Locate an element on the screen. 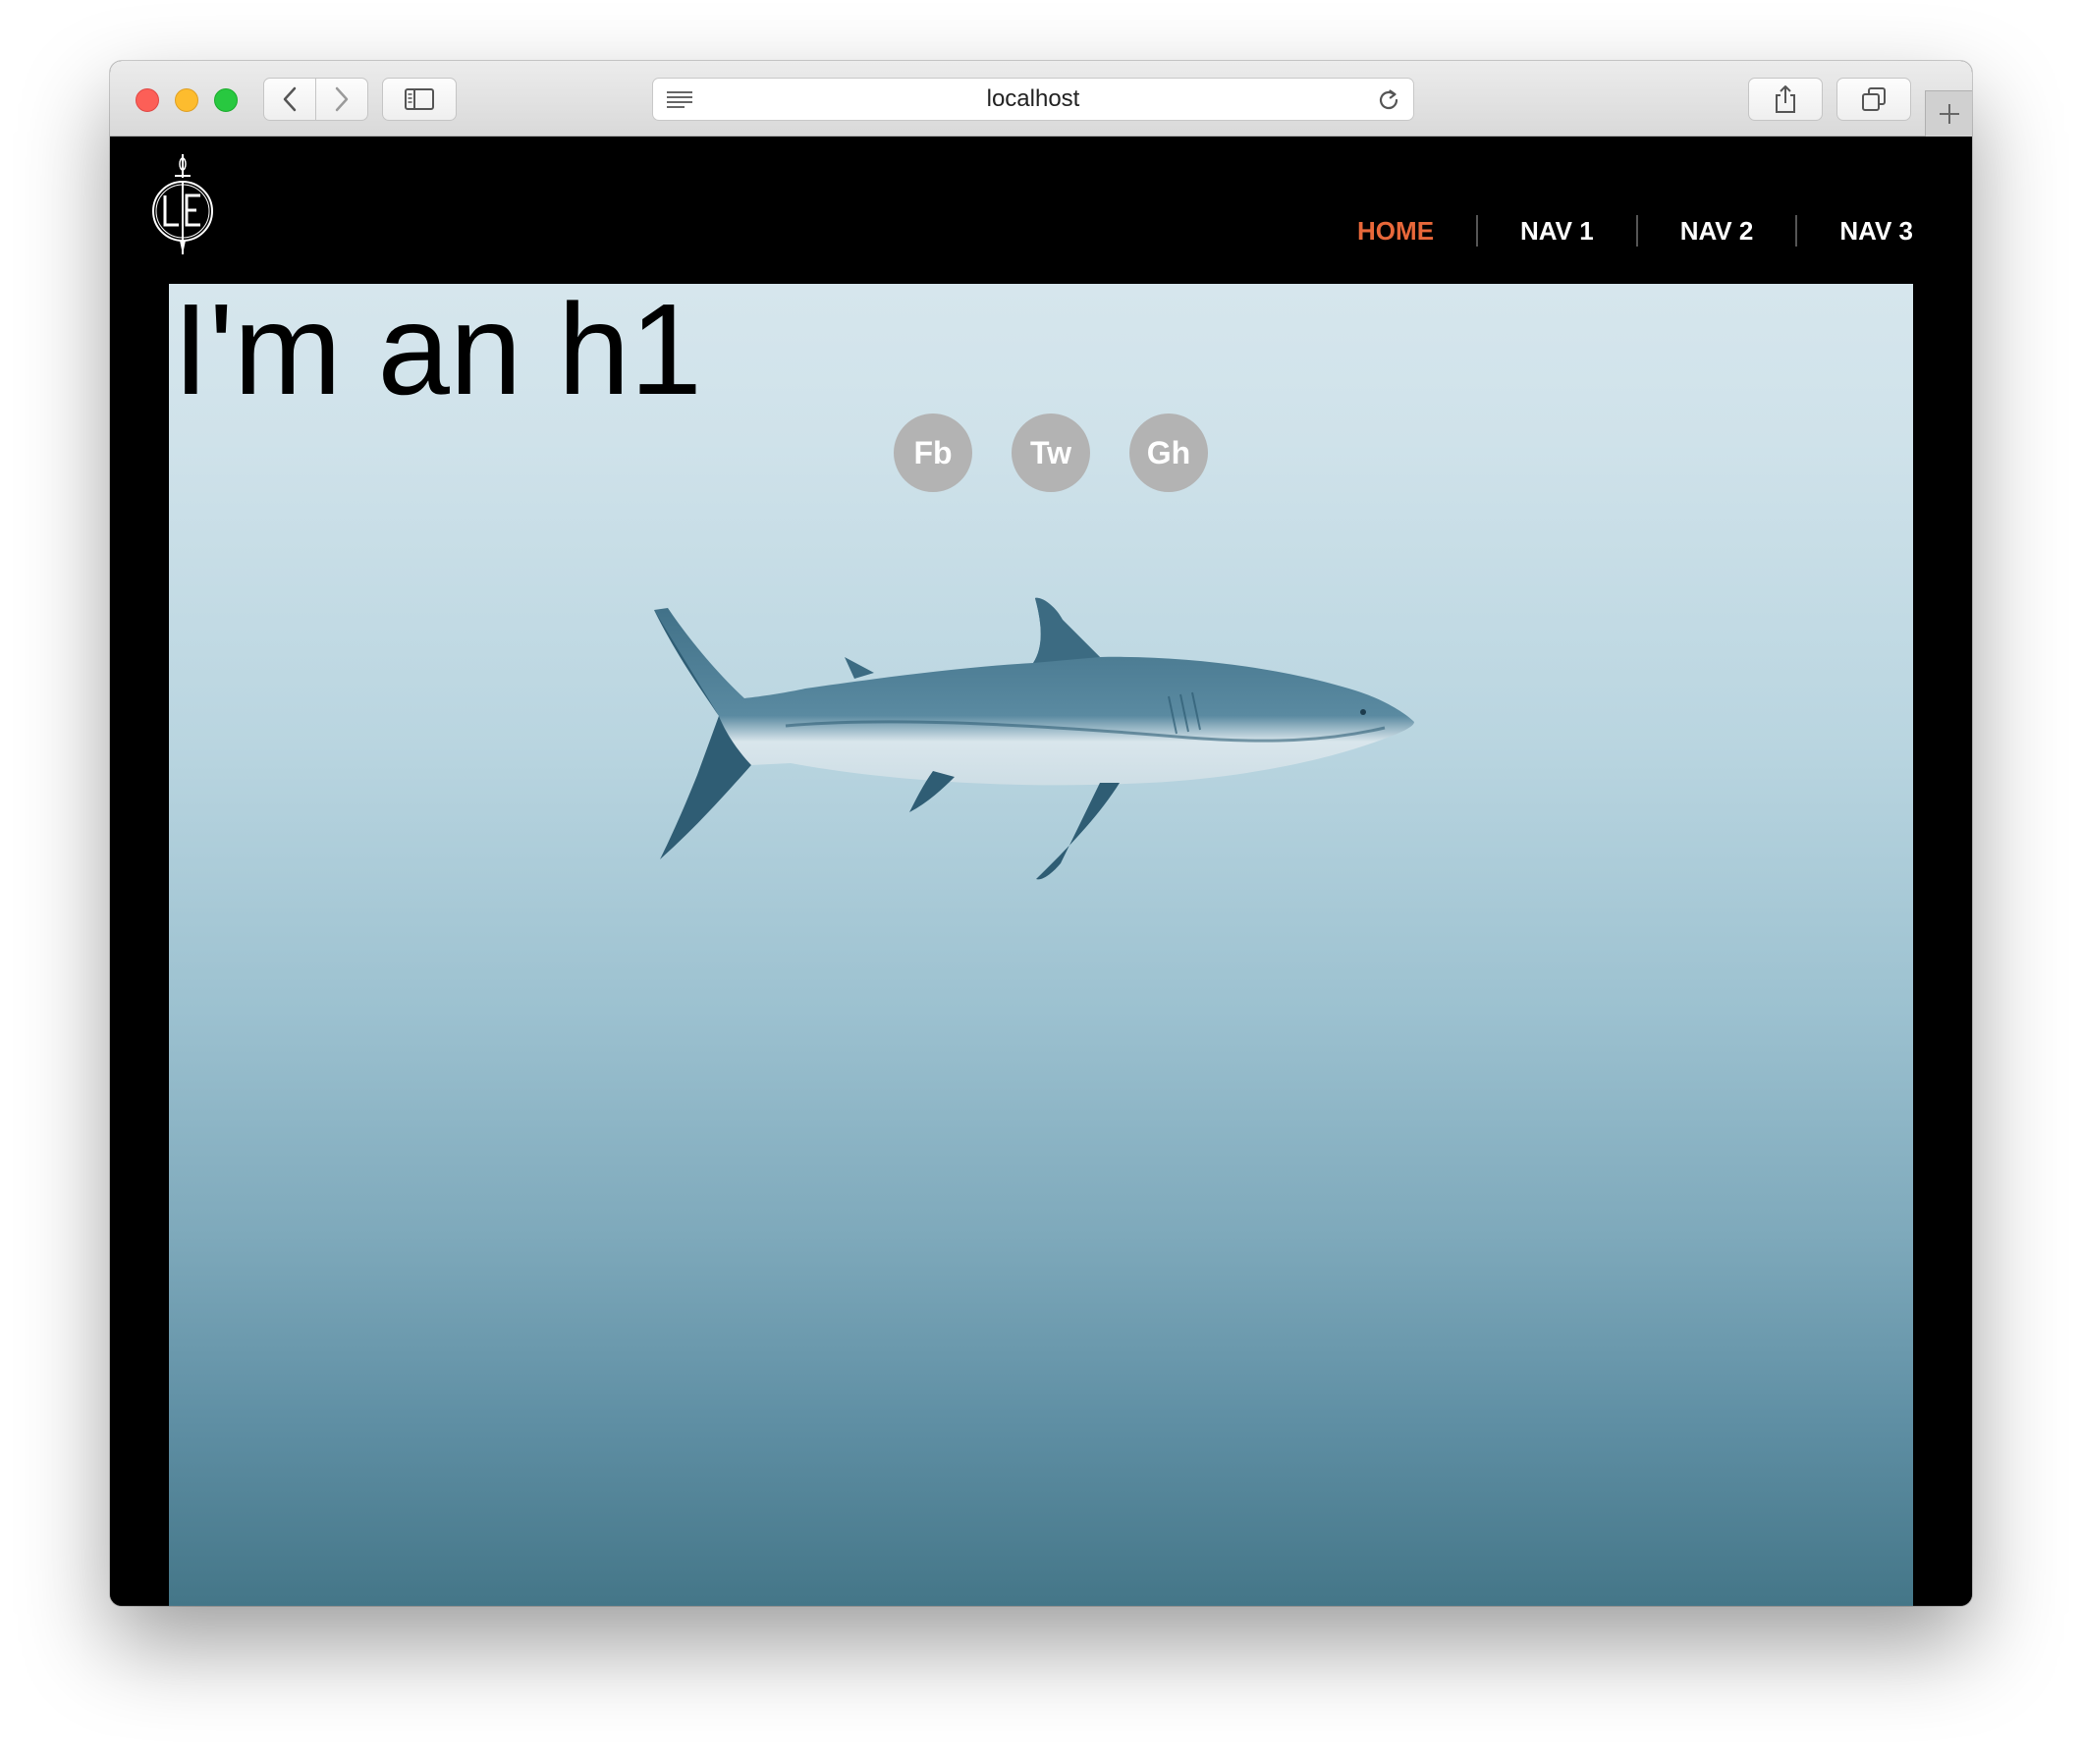  page-heading: I'm an h1 is located at coordinates (437, 352).